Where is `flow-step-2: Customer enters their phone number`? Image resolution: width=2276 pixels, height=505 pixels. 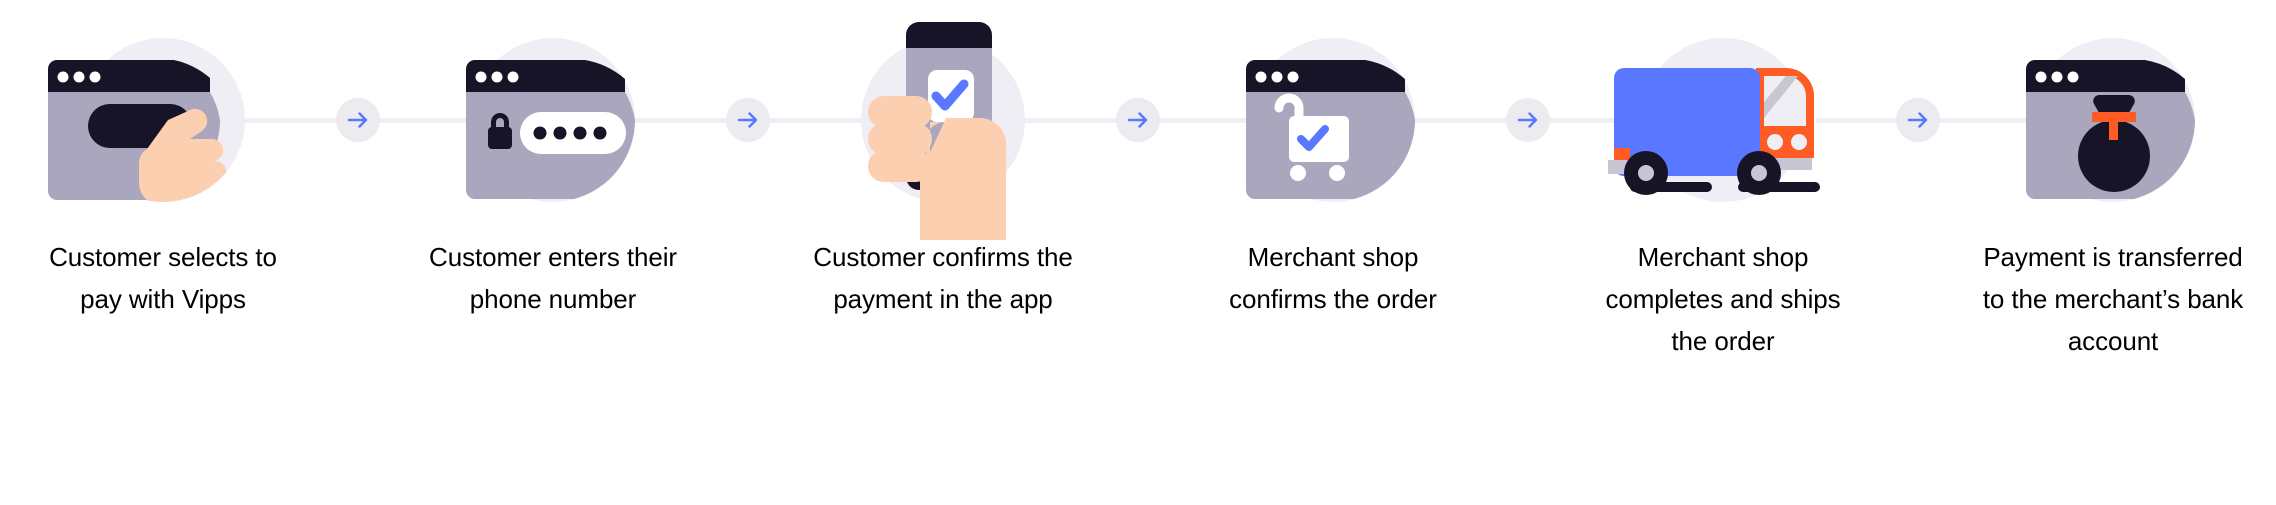 flow-step-2: Customer enters their phone number is located at coordinates (553, 160).